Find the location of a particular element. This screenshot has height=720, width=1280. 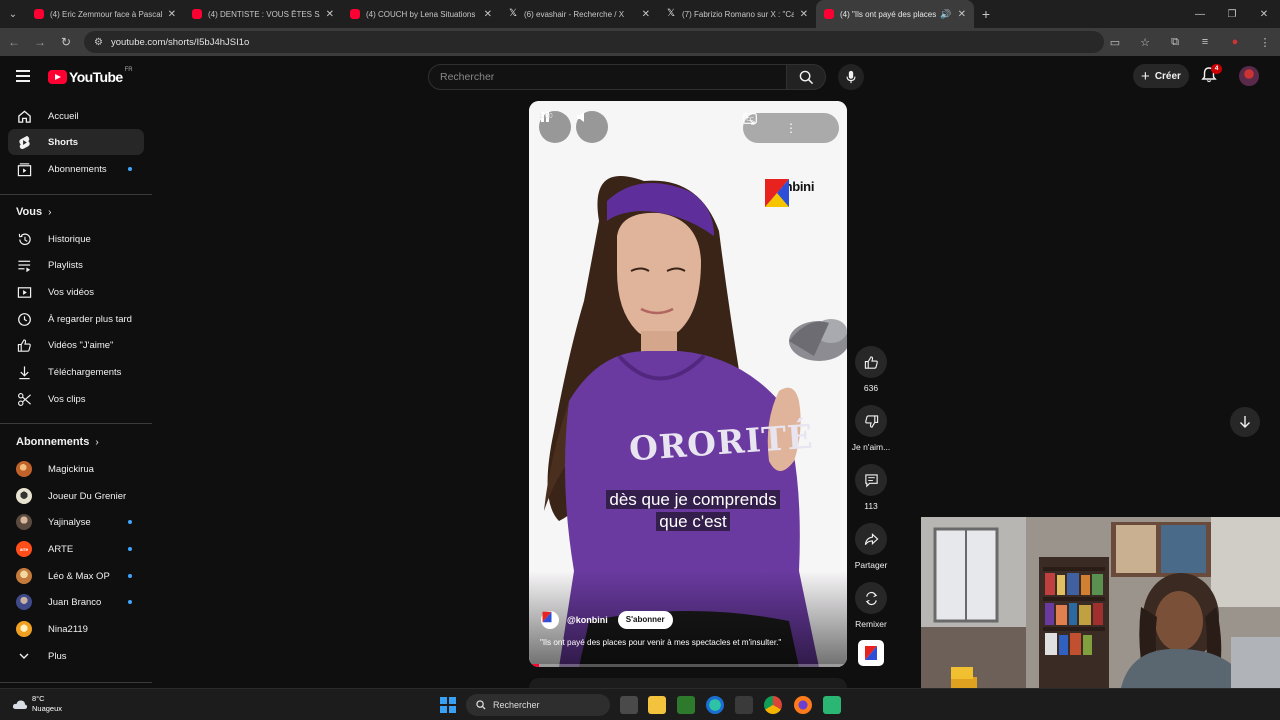

browser-tab: (4) Eric Zemmour face à Pascal ✕ is located at coordinates (105, 14).